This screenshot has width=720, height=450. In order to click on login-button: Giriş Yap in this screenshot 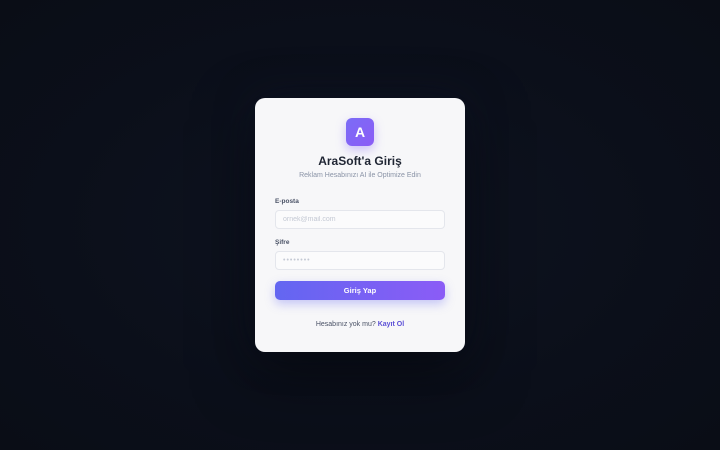, I will do `click(360, 290)`.